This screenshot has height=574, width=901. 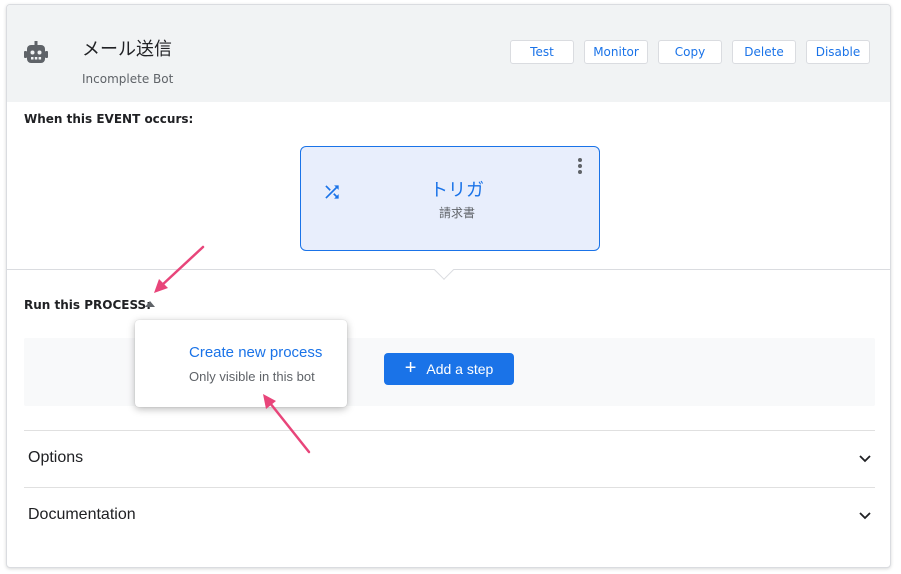 I want to click on caret-up-icon, so click(x=150, y=304).